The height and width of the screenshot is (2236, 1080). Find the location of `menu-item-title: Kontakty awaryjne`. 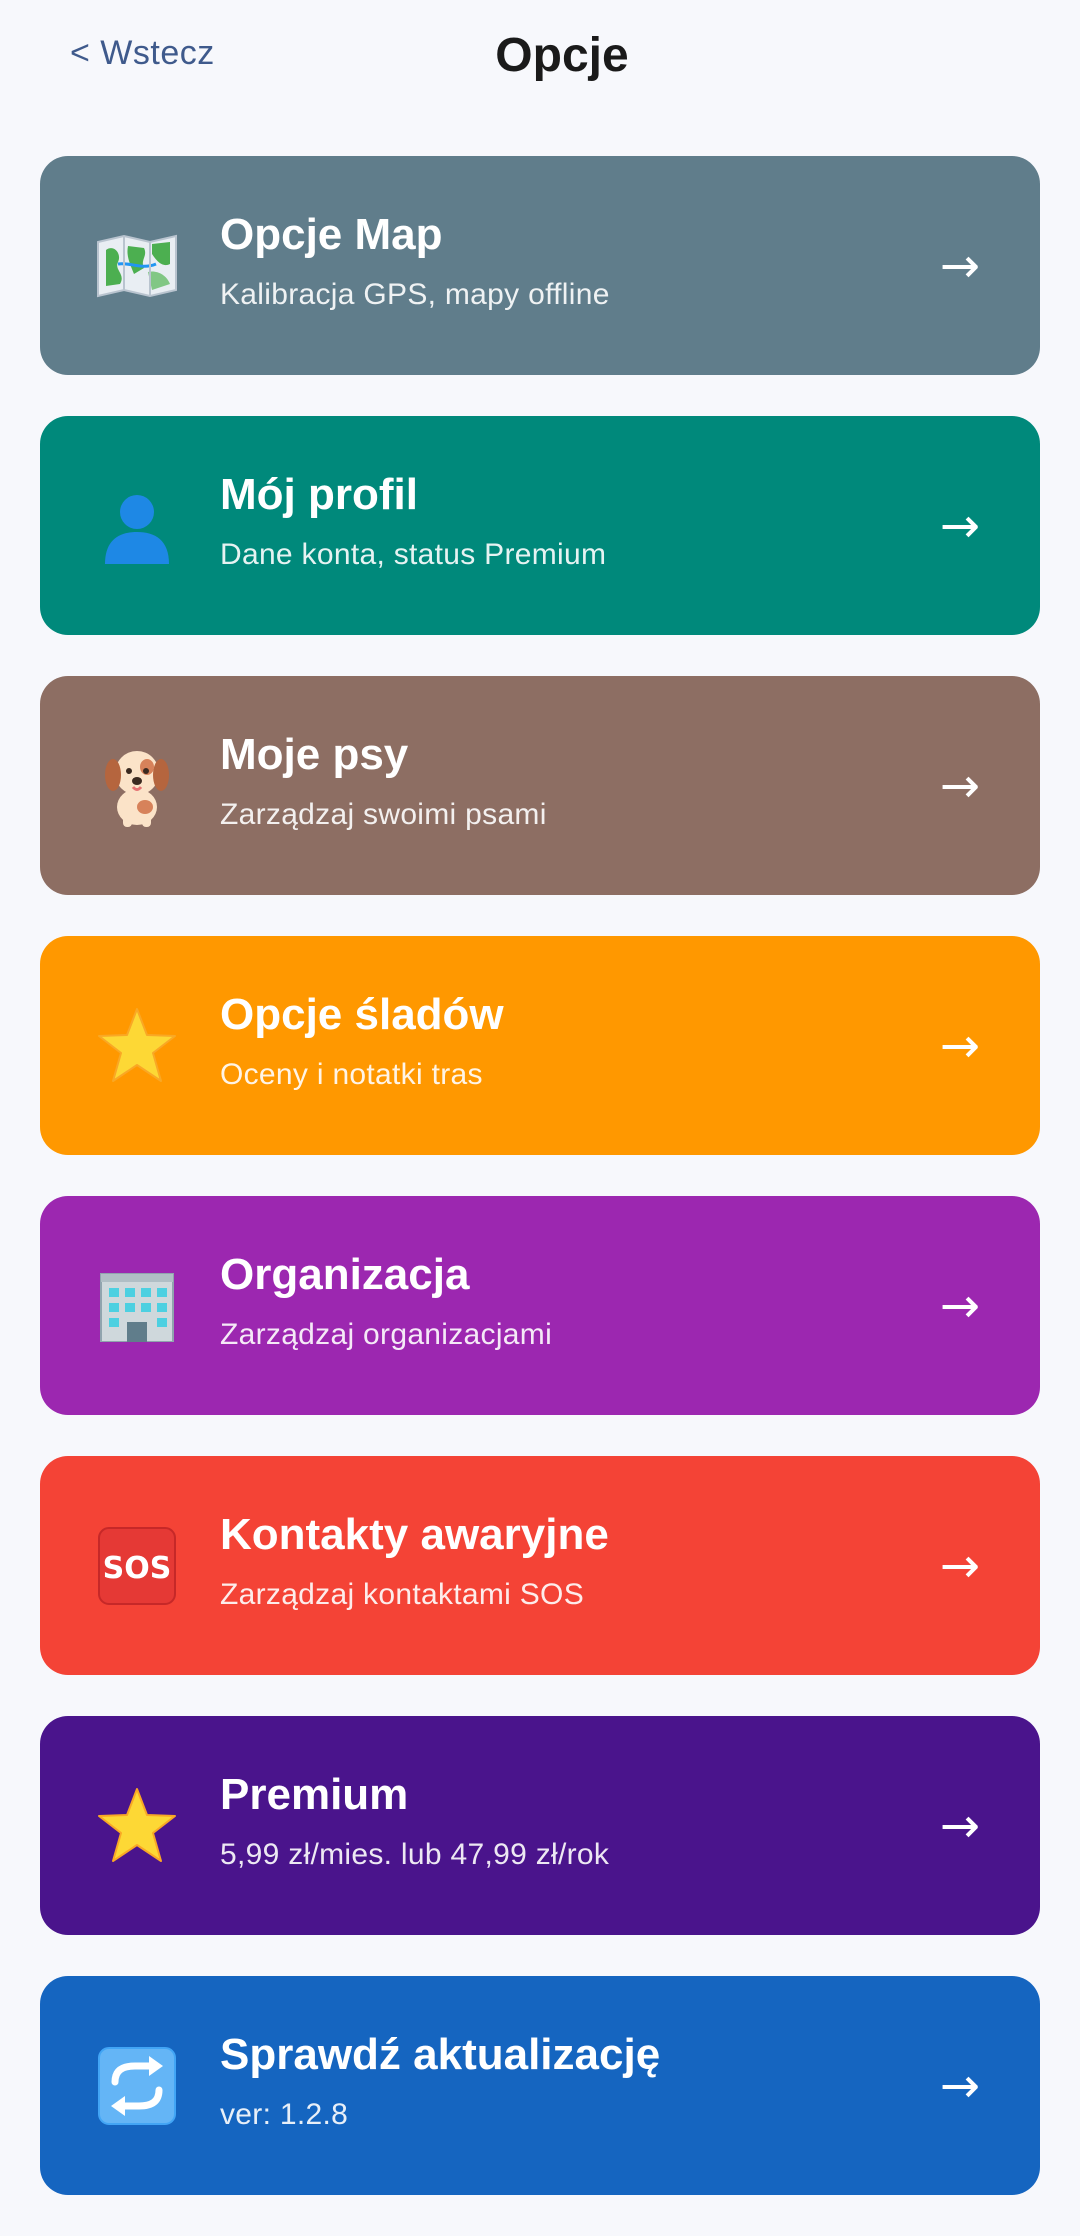

menu-item-title: Kontakty awaryjne is located at coordinates (414, 1534).